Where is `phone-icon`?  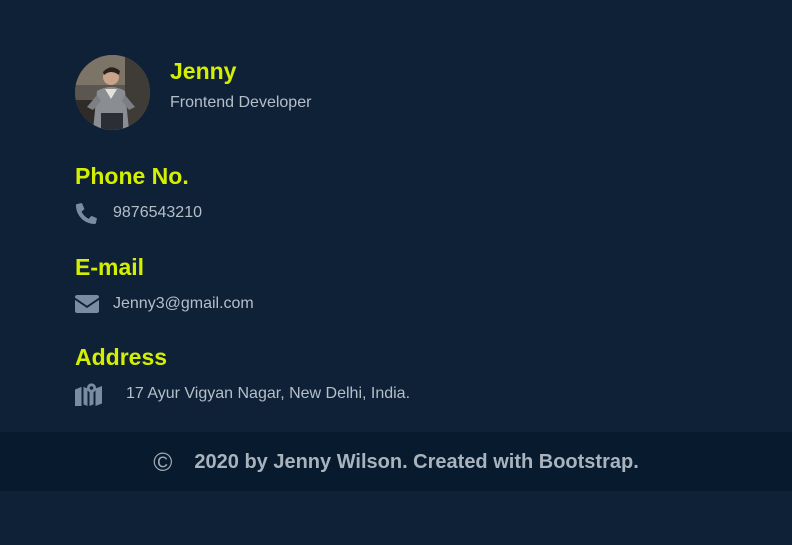
phone-icon is located at coordinates (94, 213).